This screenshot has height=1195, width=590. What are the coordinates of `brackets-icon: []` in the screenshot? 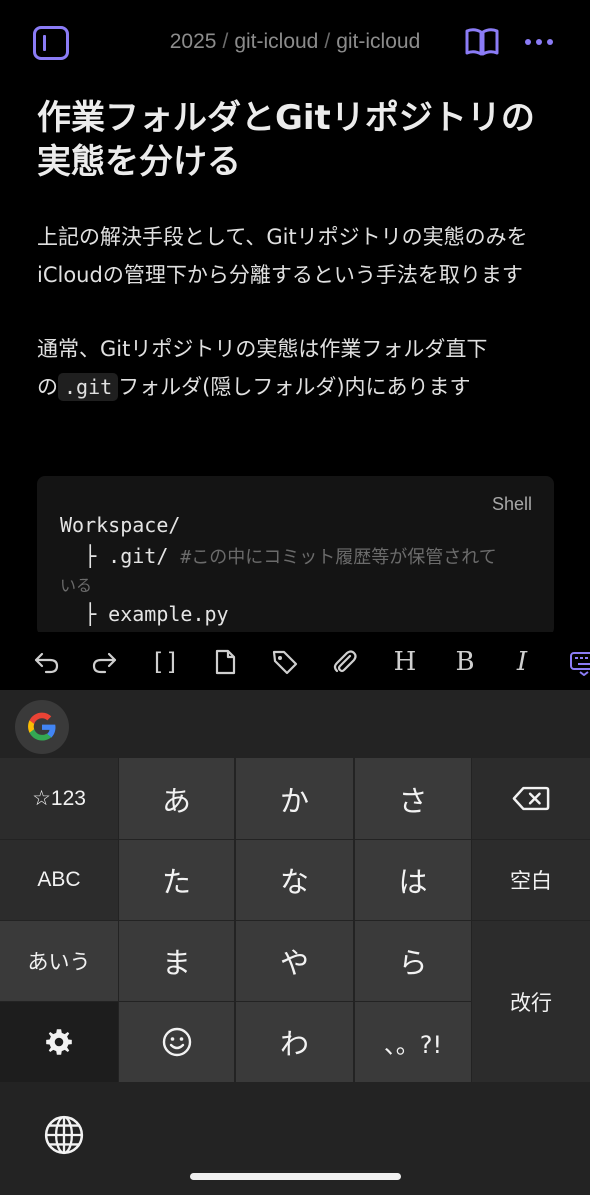 It's located at (165, 662).